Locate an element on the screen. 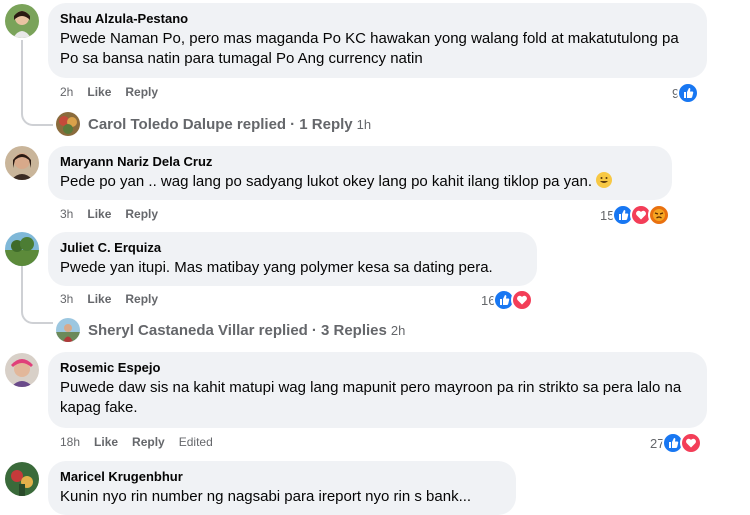 The image size is (750, 515). comment-actions: 18h Like Reply Edited is located at coordinates (143, 442).